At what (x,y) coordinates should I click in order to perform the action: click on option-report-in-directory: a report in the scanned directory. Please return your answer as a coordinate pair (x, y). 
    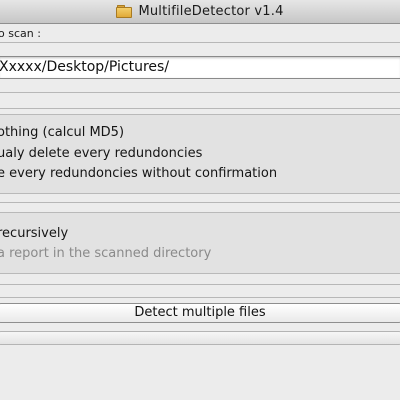
    Looking at the image, I should click on (105, 253).